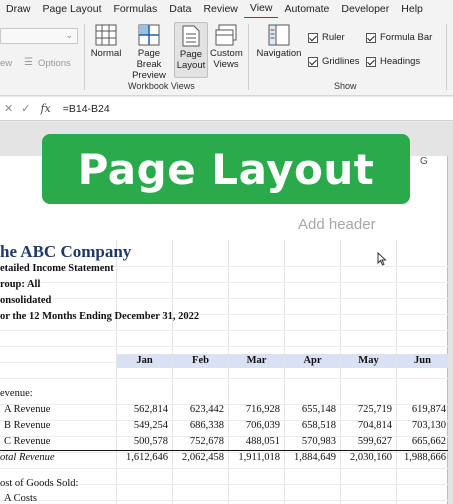  What do you see at coordinates (69, 35) in the screenshot?
I see `chevron-down-icon: ⌄` at bounding box center [69, 35].